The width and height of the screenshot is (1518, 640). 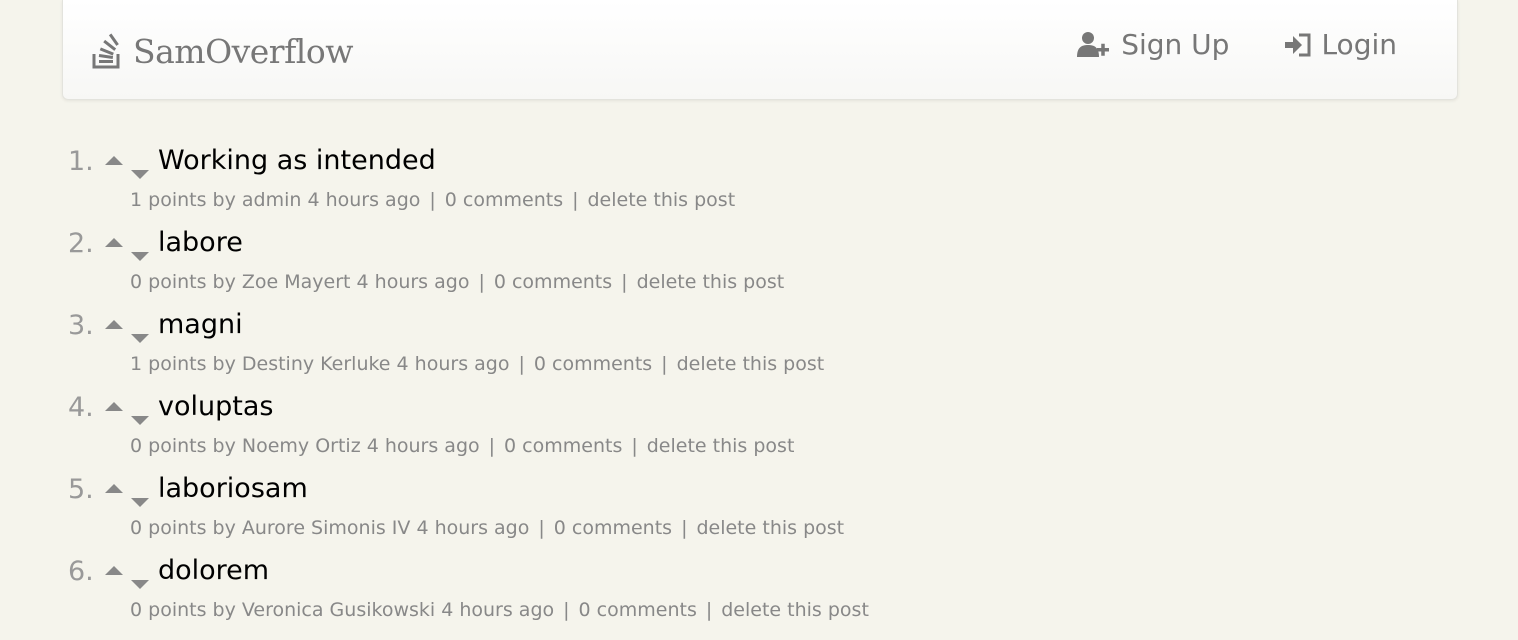 I want to click on signup-link: Sign Up, so click(x=1153, y=44).